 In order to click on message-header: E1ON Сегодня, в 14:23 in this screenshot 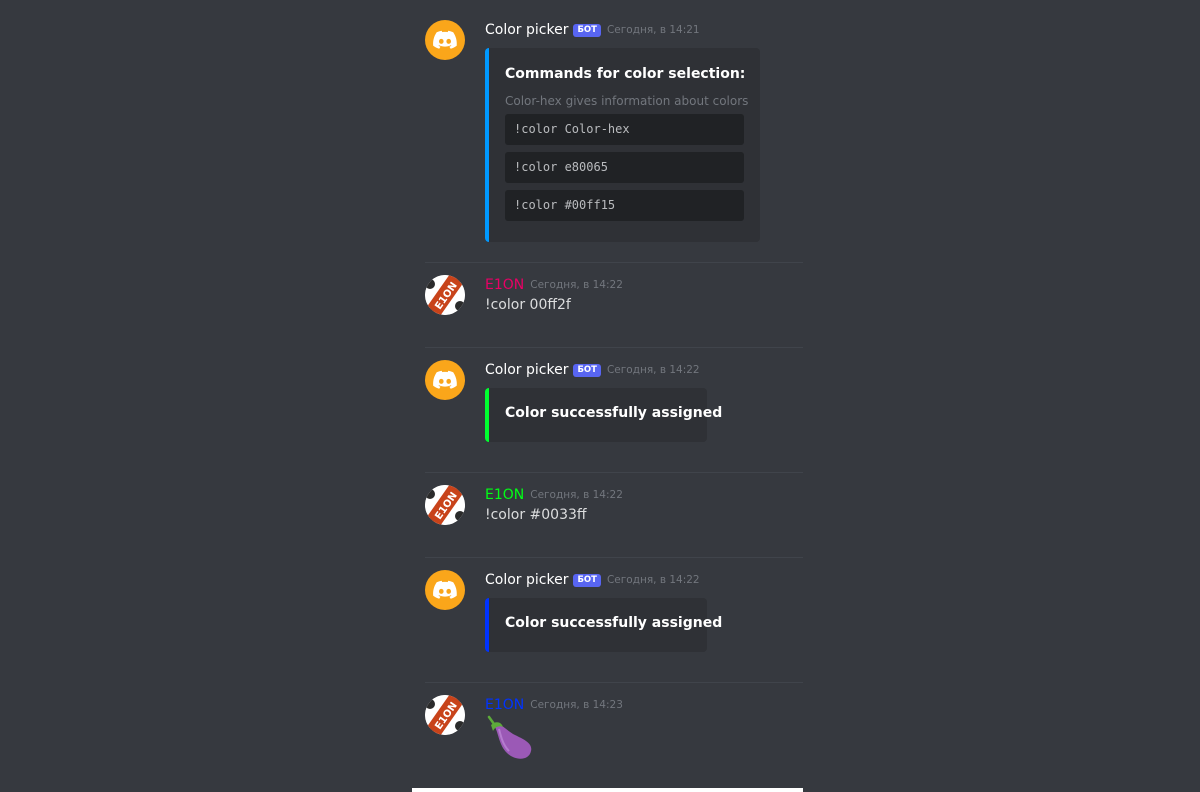, I will do `click(554, 705)`.